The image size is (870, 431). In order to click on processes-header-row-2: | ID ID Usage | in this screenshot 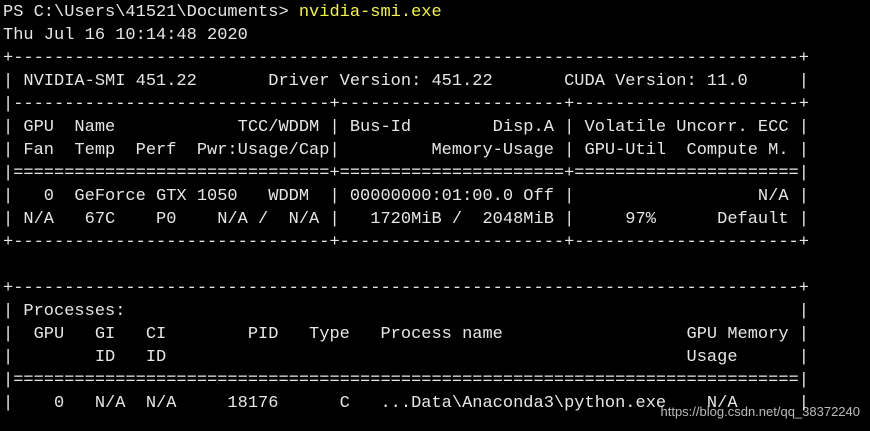, I will do `click(406, 357)`.